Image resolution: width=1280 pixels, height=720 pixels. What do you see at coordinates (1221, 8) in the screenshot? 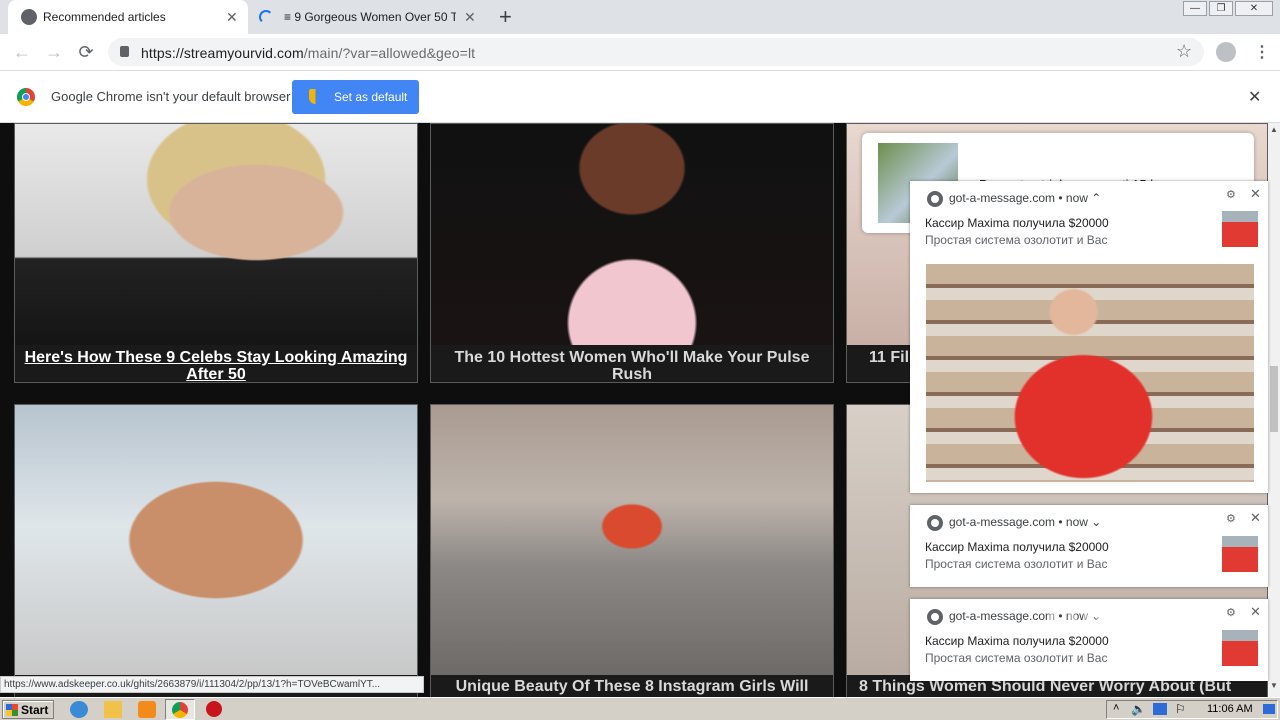
I see `restore-button: ❐` at bounding box center [1221, 8].